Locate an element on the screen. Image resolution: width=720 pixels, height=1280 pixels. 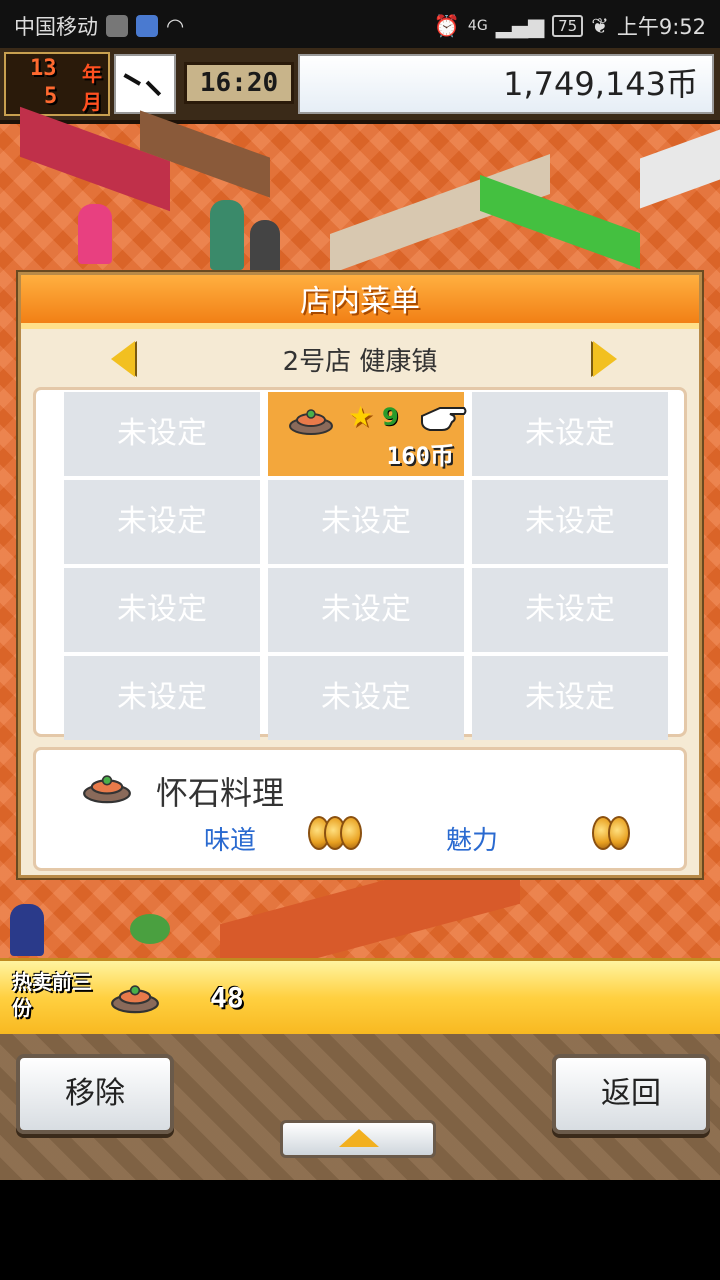
remove-button: 移除 is located at coordinates (95, 1094).